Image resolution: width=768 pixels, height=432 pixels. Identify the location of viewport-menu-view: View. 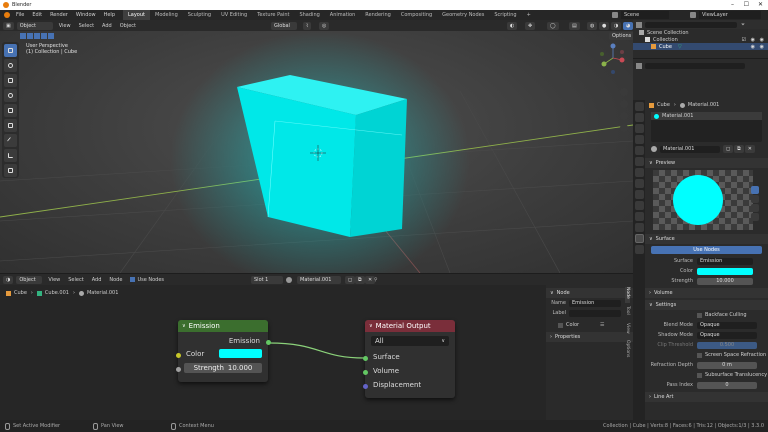
(65, 26).